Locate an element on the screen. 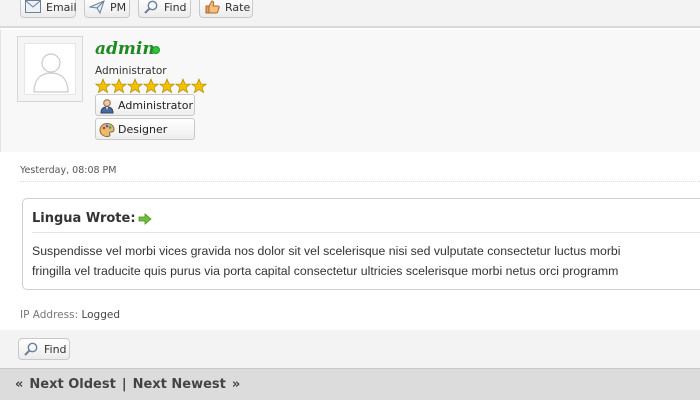  pm-label: PM is located at coordinates (118, 7).